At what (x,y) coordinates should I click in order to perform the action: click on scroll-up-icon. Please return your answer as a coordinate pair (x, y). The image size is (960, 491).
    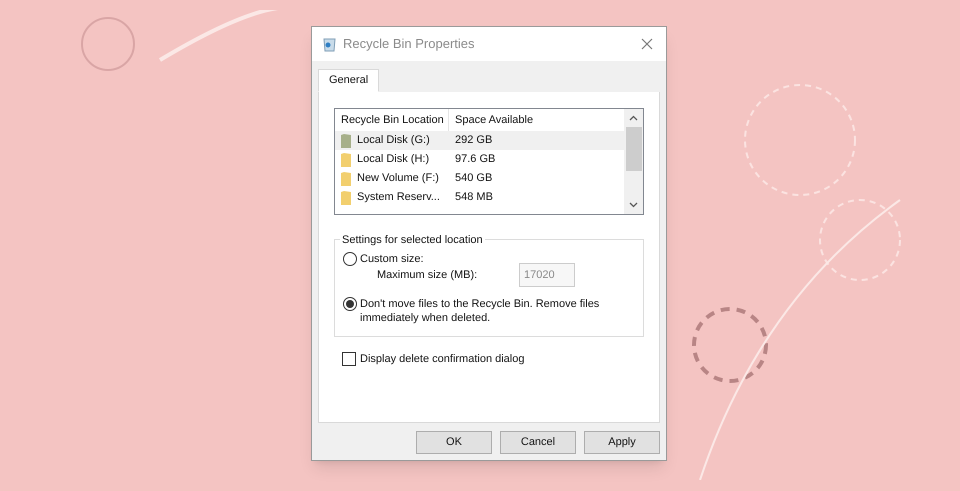
    Looking at the image, I should click on (633, 118).